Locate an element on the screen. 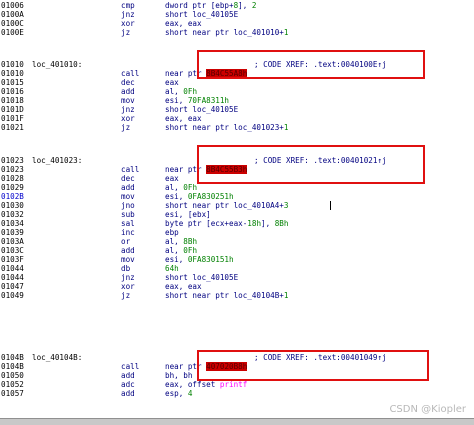 Image resolution: width=474 pixels, height=425 pixels. instruction-line: 01039 inc ebp is located at coordinates (237, 232).